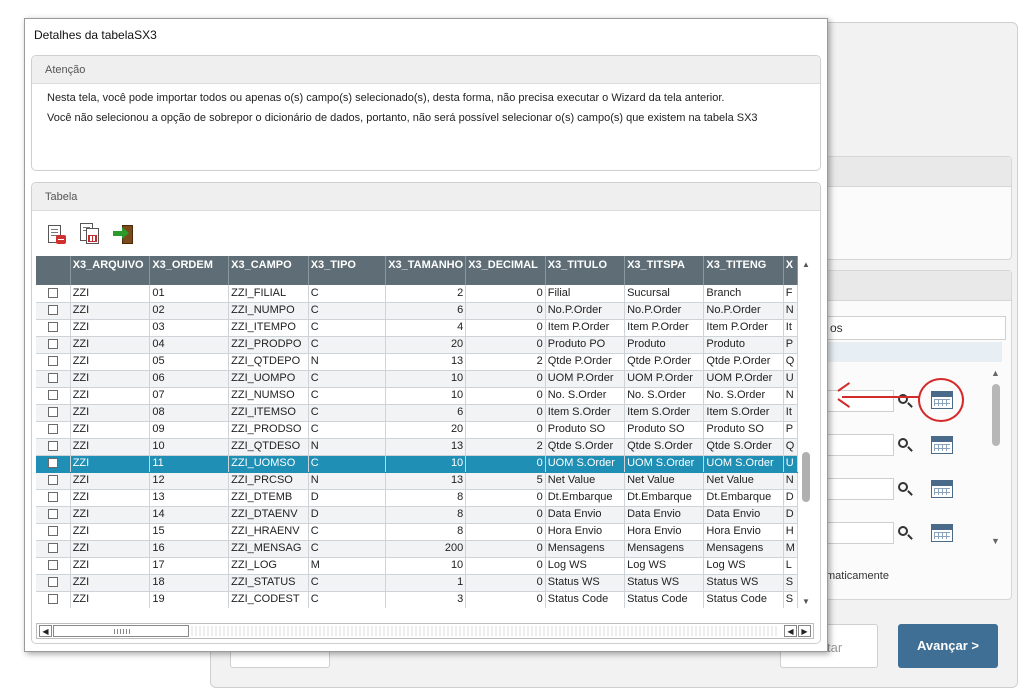 The image size is (1025, 699). I want to click on column-header: X3_CAMPO, so click(268, 270).